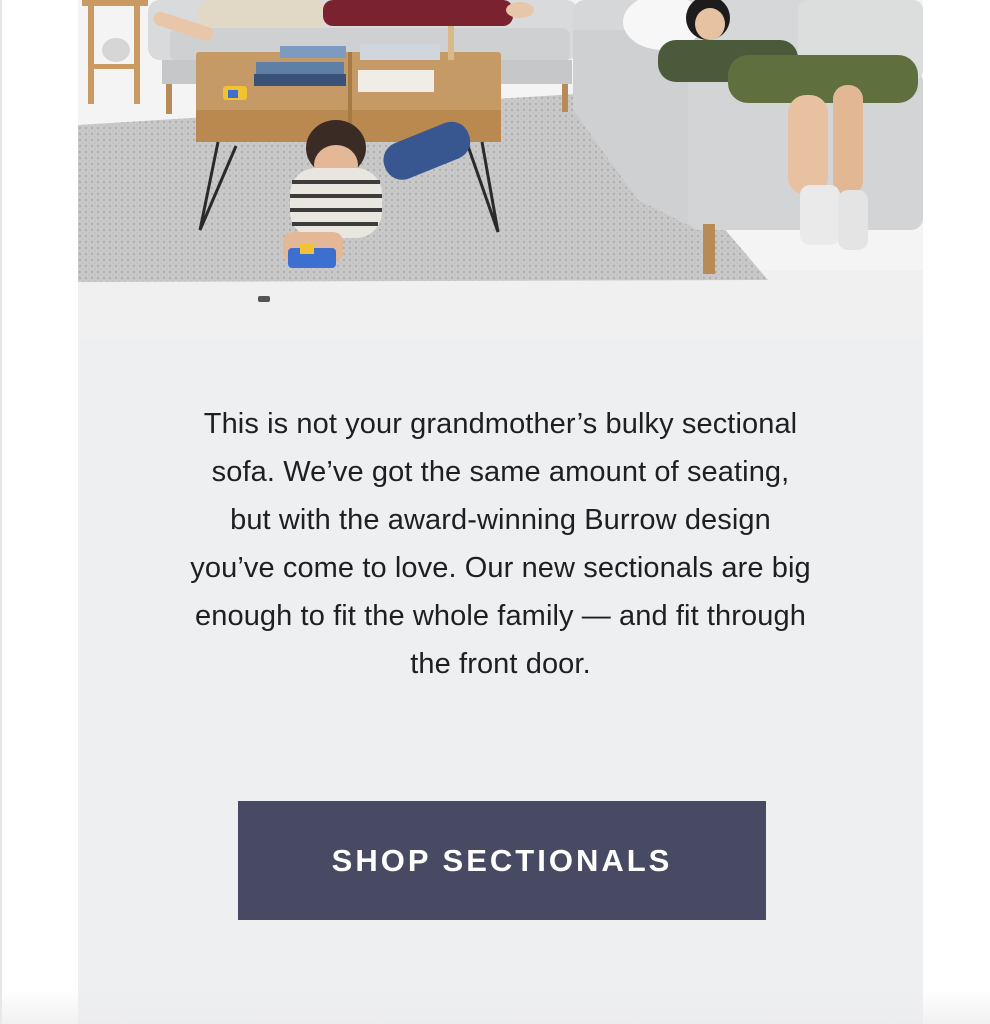 The image size is (990, 1024). What do you see at coordinates (1, 512) in the screenshot?
I see `frame-left-border` at bounding box center [1, 512].